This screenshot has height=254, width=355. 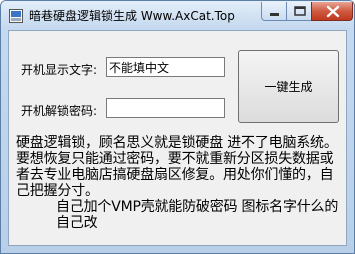 What do you see at coordinates (165, 108) in the screenshot?
I see `unlock-password-input` at bounding box center [165, 108].